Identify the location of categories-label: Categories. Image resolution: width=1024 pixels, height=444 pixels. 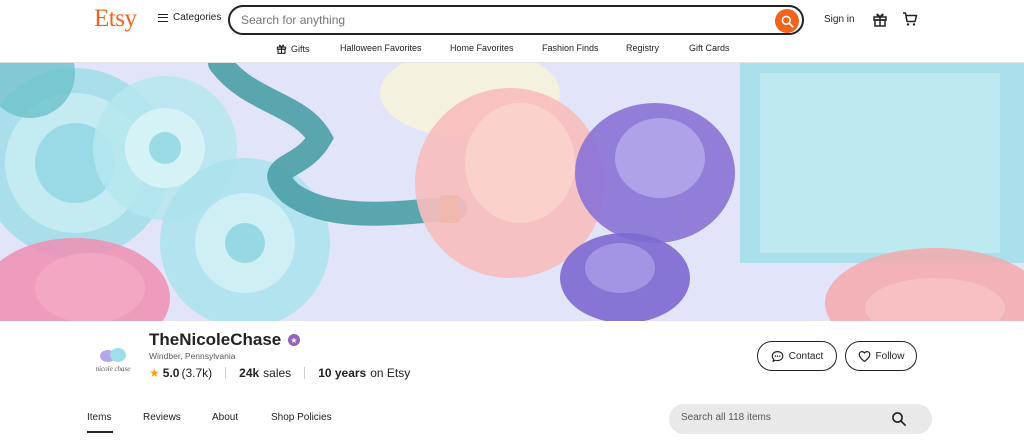
(197, 17).